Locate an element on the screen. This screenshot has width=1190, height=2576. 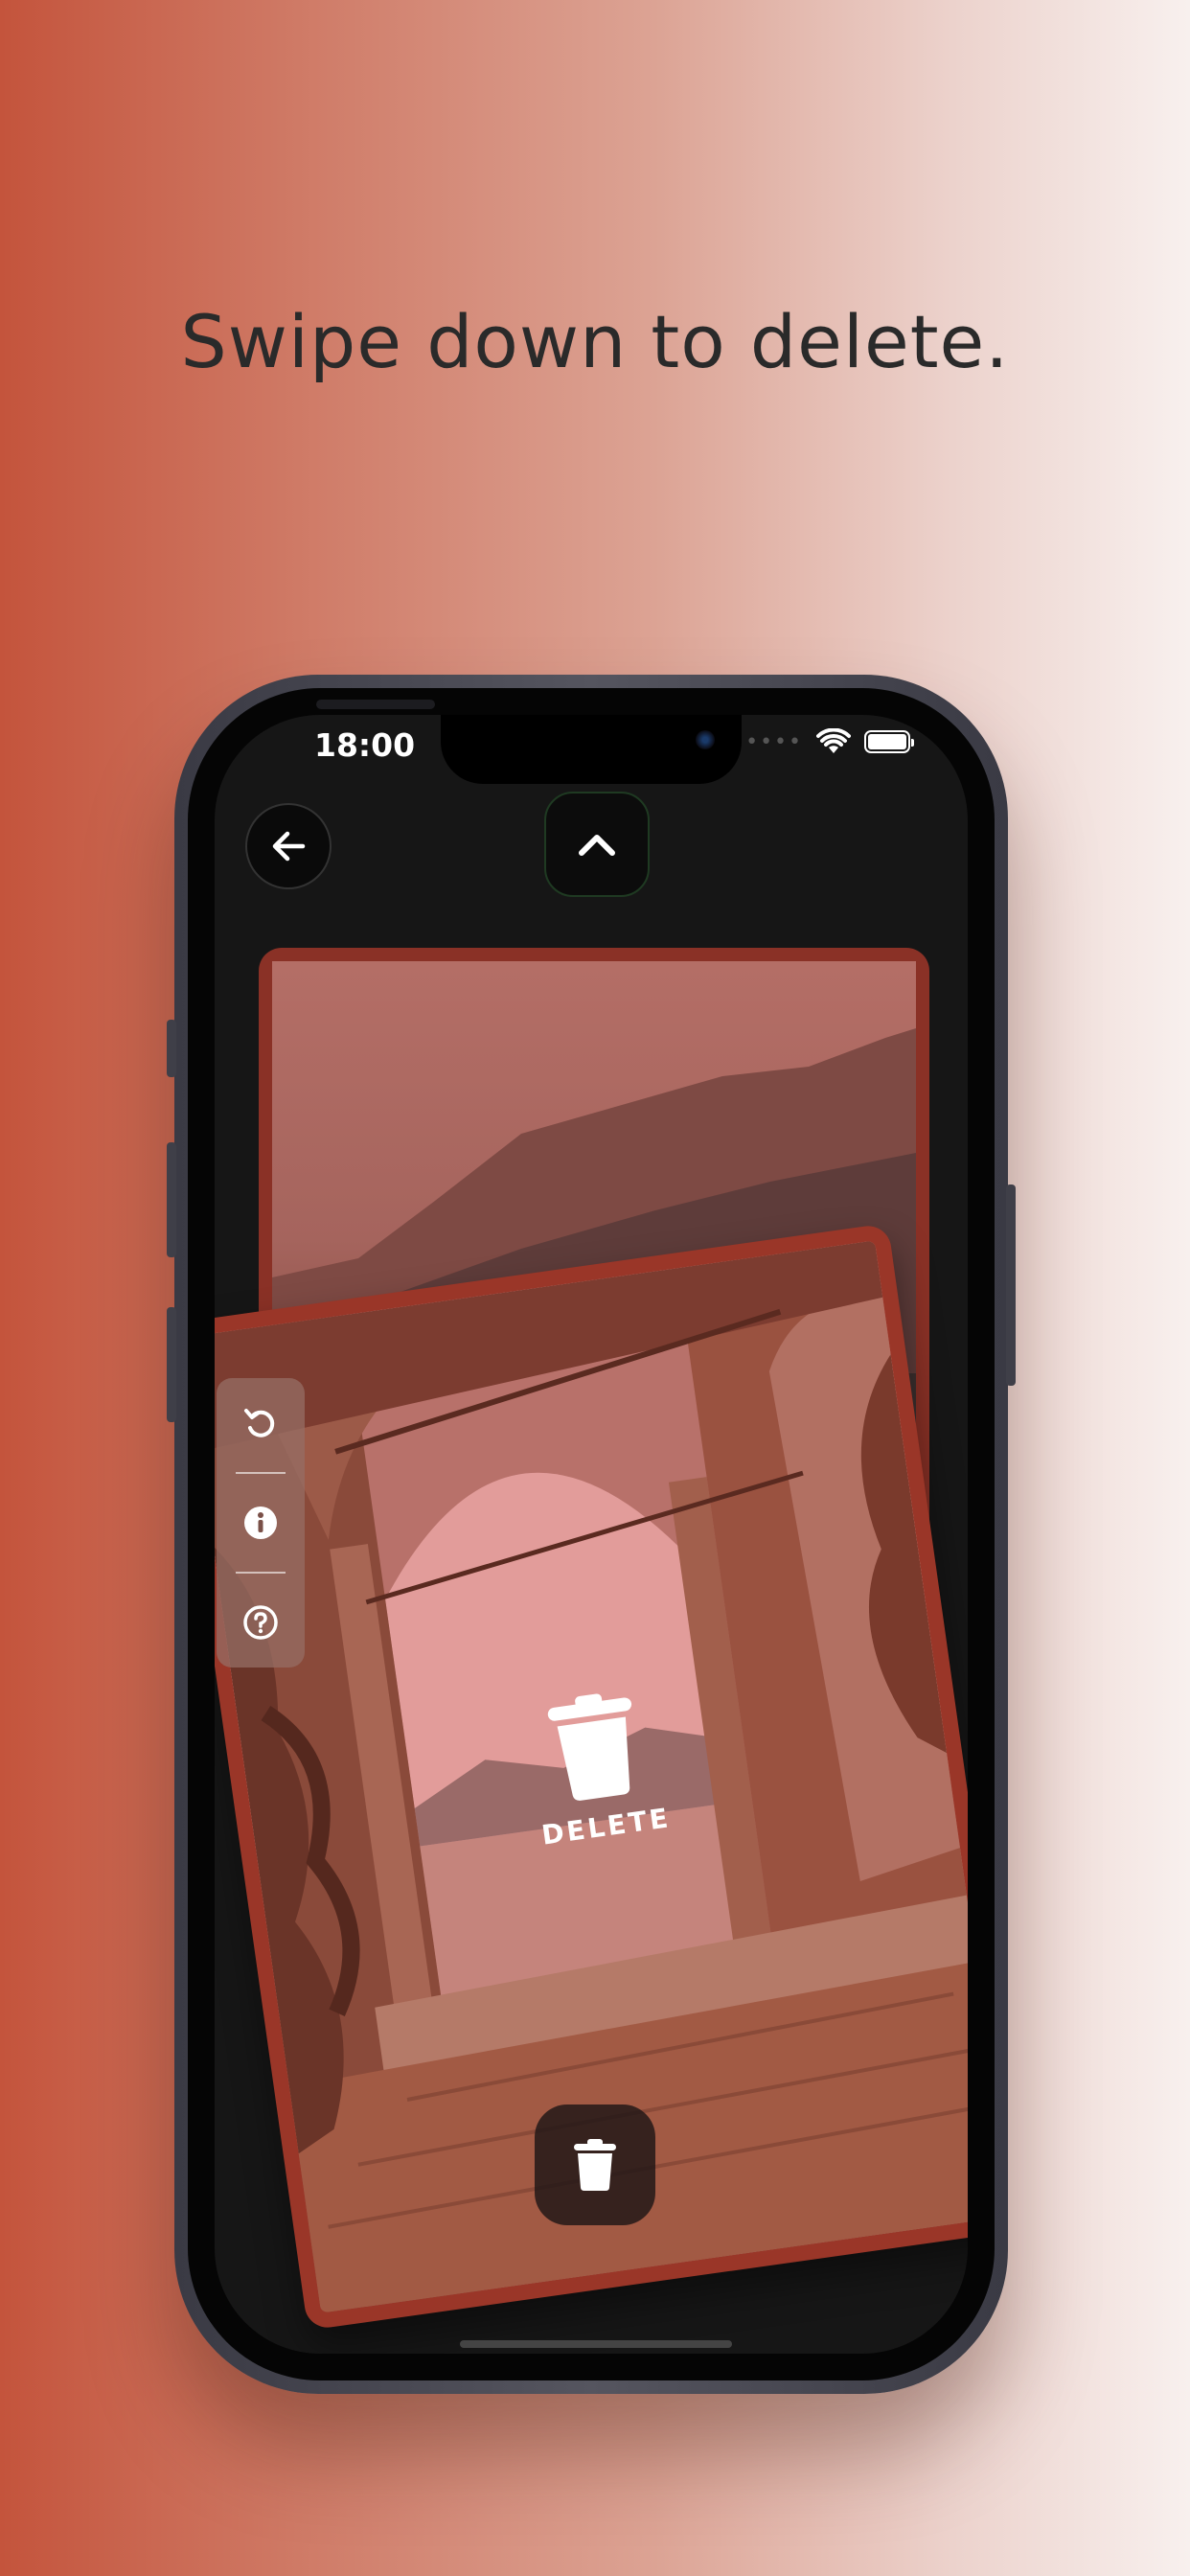
camera-icon is located at coordinates (705, 739).